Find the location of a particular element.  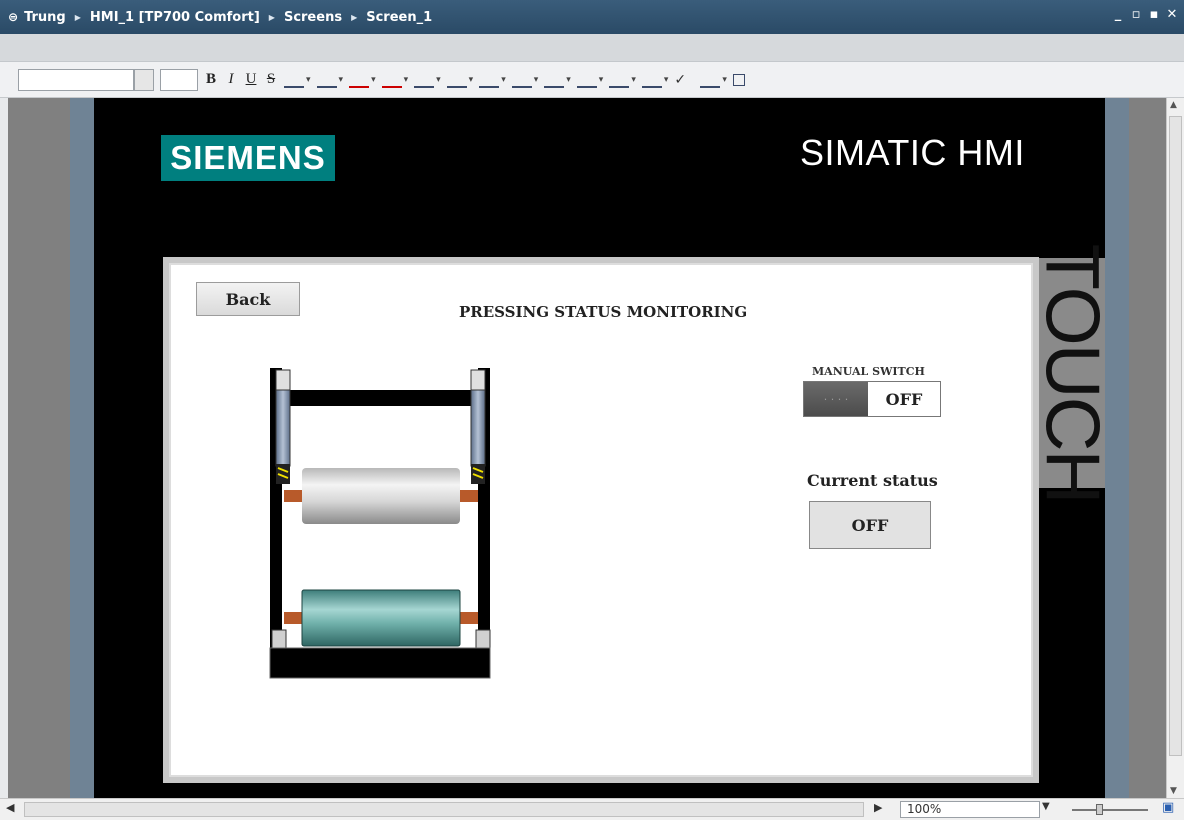

touch-label-panel: TOUCH is located at coordinates (1072, 373).